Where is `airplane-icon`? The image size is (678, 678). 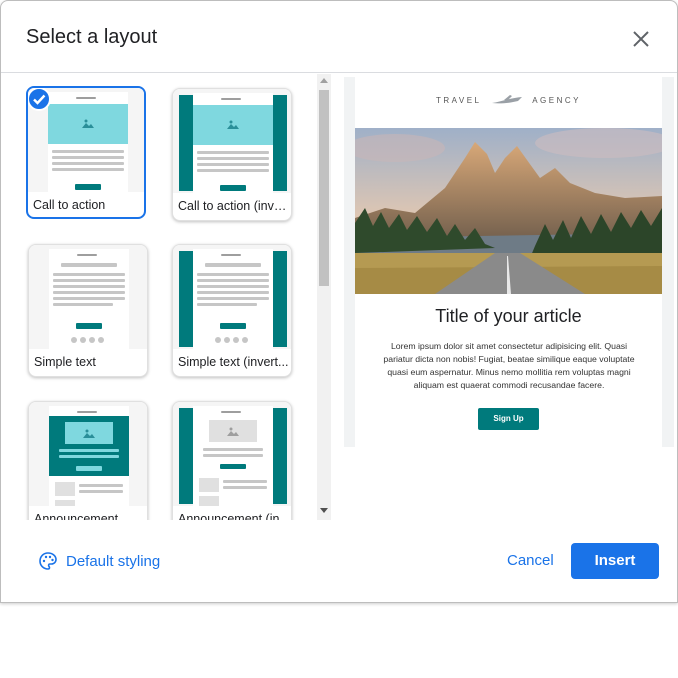
airplane-icon is located at coordinates (506, 99).